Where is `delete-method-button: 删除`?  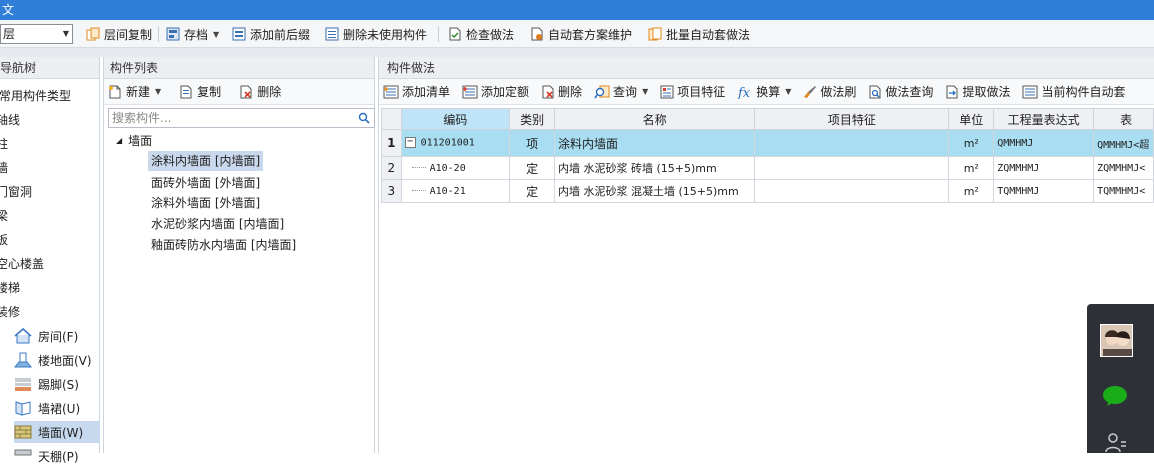 delete-method-button: 删除 is located at coordinates (561, 91).